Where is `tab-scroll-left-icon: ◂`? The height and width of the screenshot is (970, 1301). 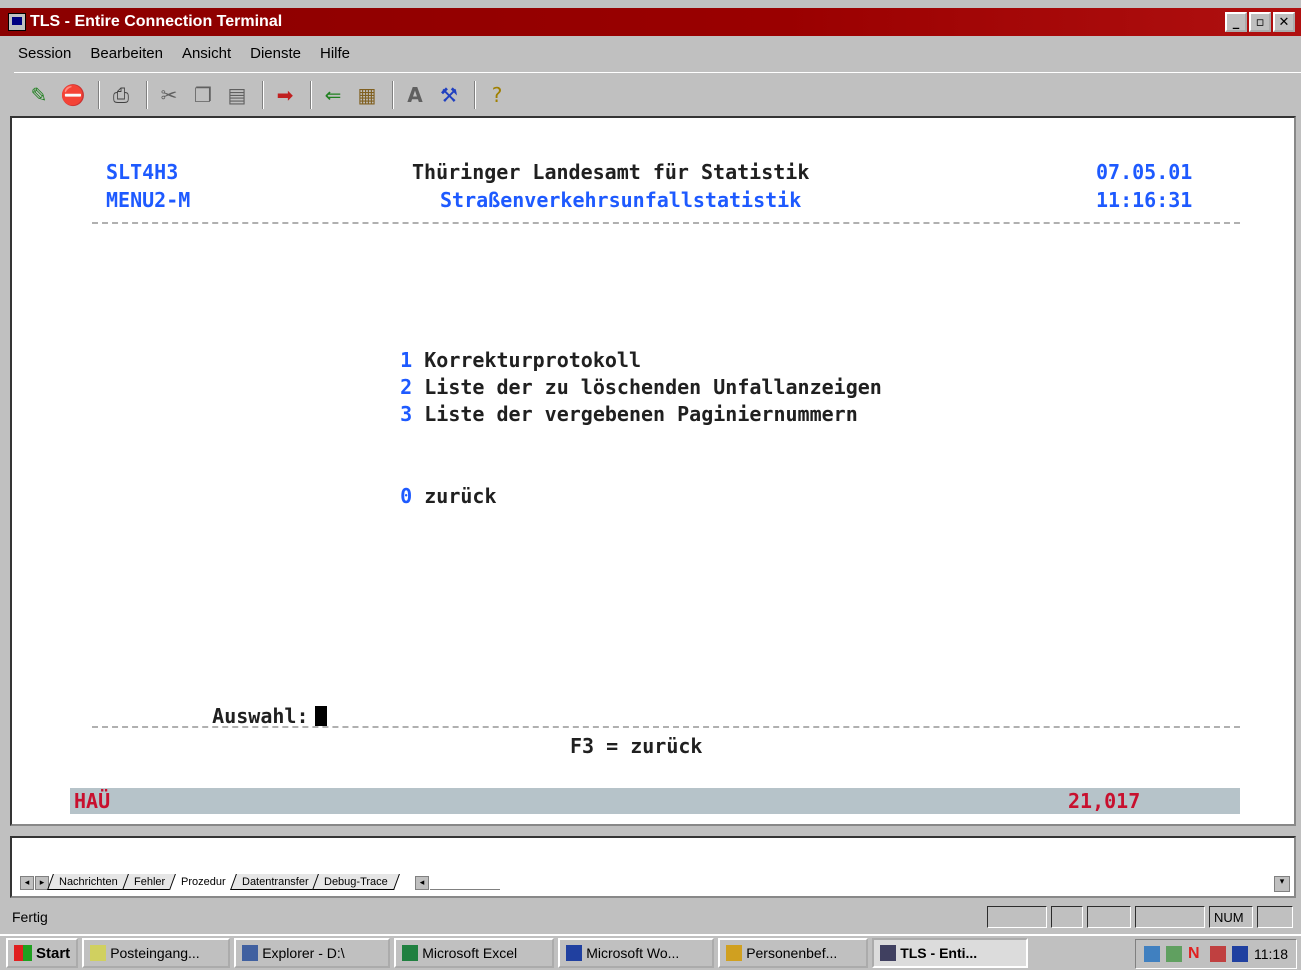 tab-scroll-left-icon: ◂ is located at coordinates (27, 883).